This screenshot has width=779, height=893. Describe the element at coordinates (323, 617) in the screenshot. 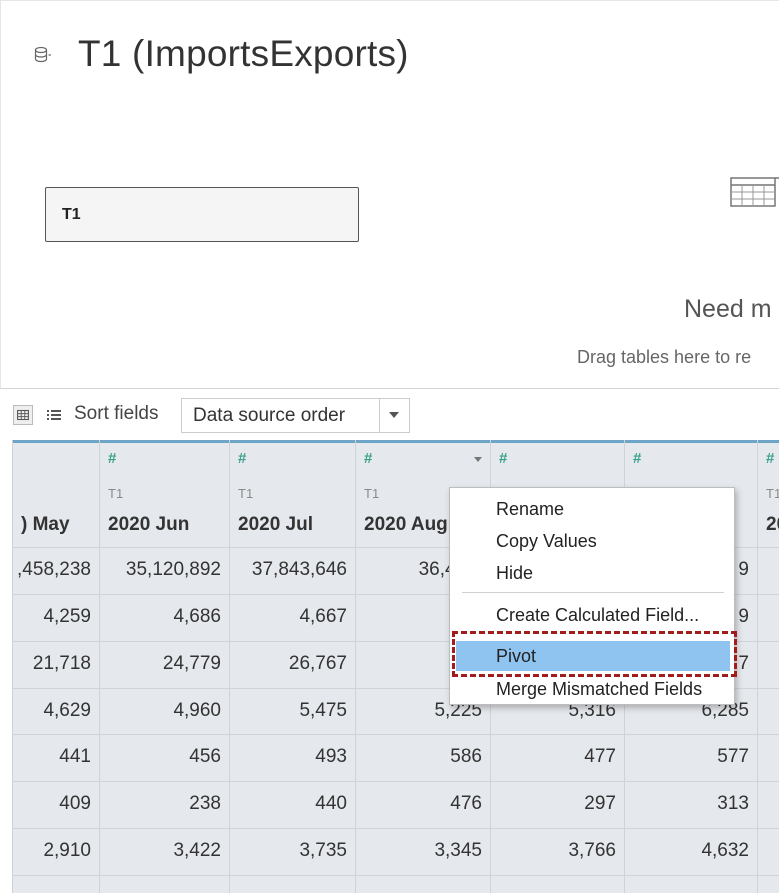

I see `table-cell: 4,667` at that location.